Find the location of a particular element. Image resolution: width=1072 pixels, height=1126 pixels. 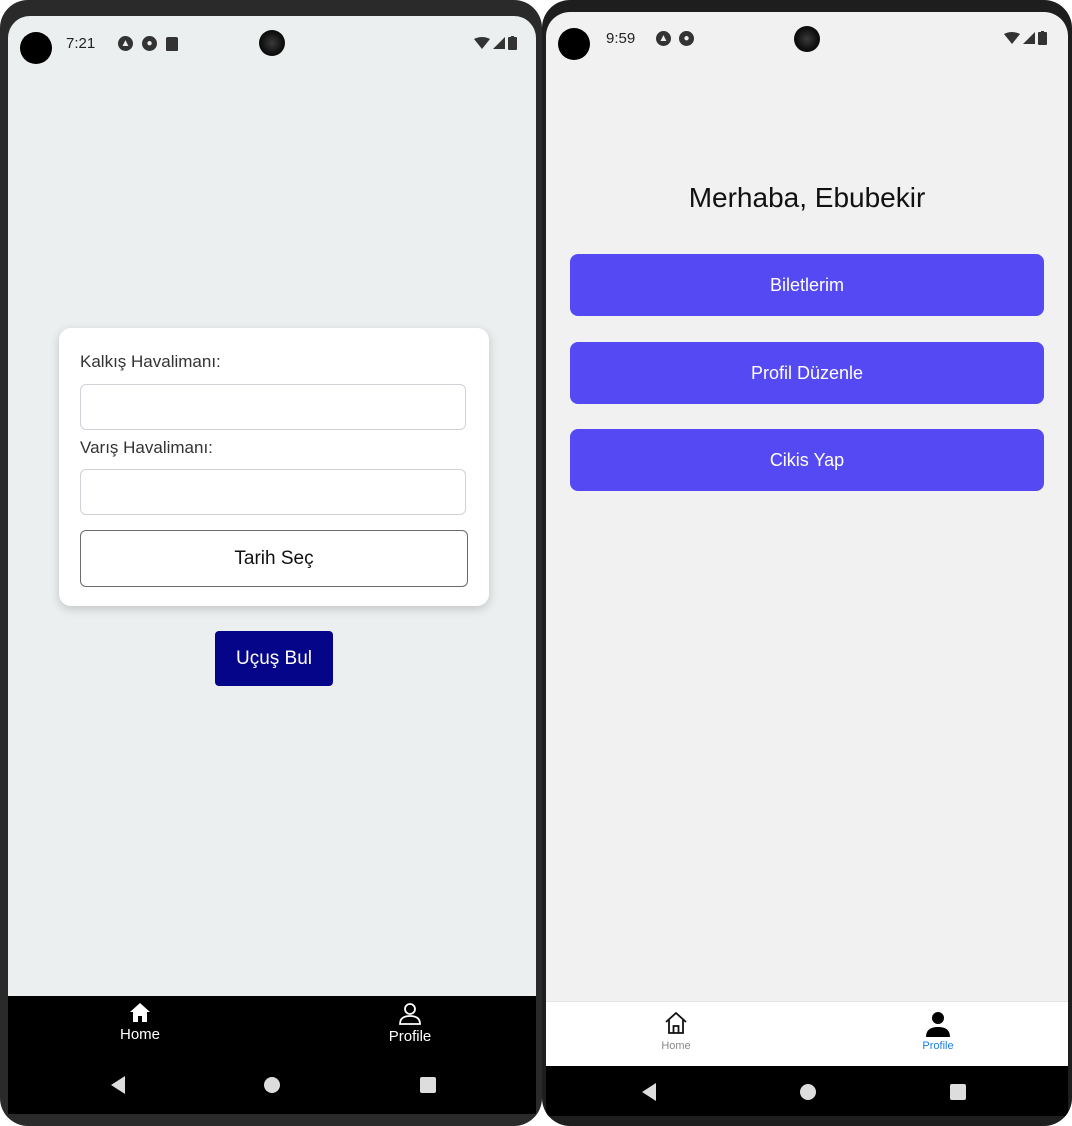

departure-input is located at coordinates (273, 407).